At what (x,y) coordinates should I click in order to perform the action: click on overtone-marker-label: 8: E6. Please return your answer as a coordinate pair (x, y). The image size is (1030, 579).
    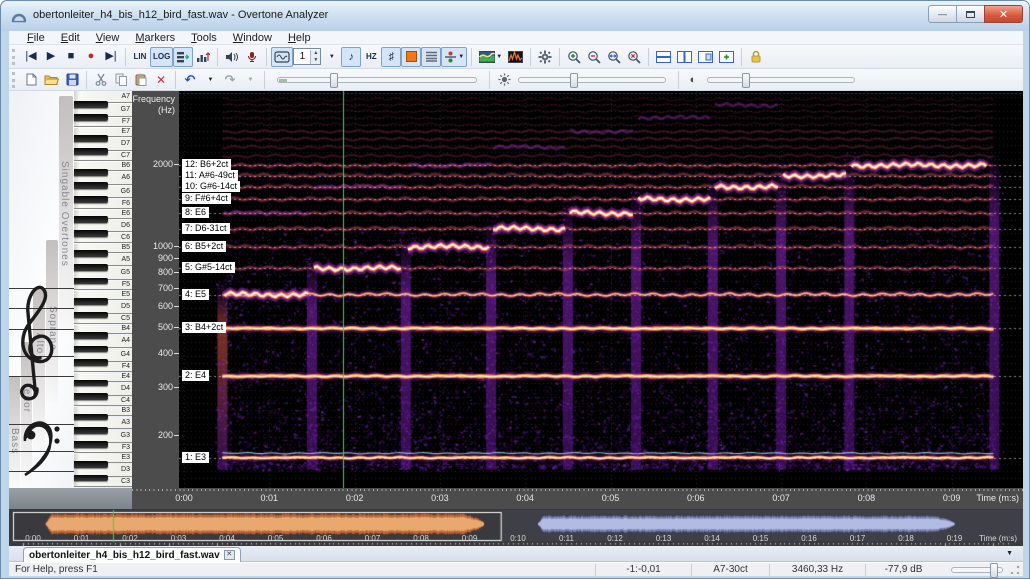
    Looking at the image, I should click on (196, 213).